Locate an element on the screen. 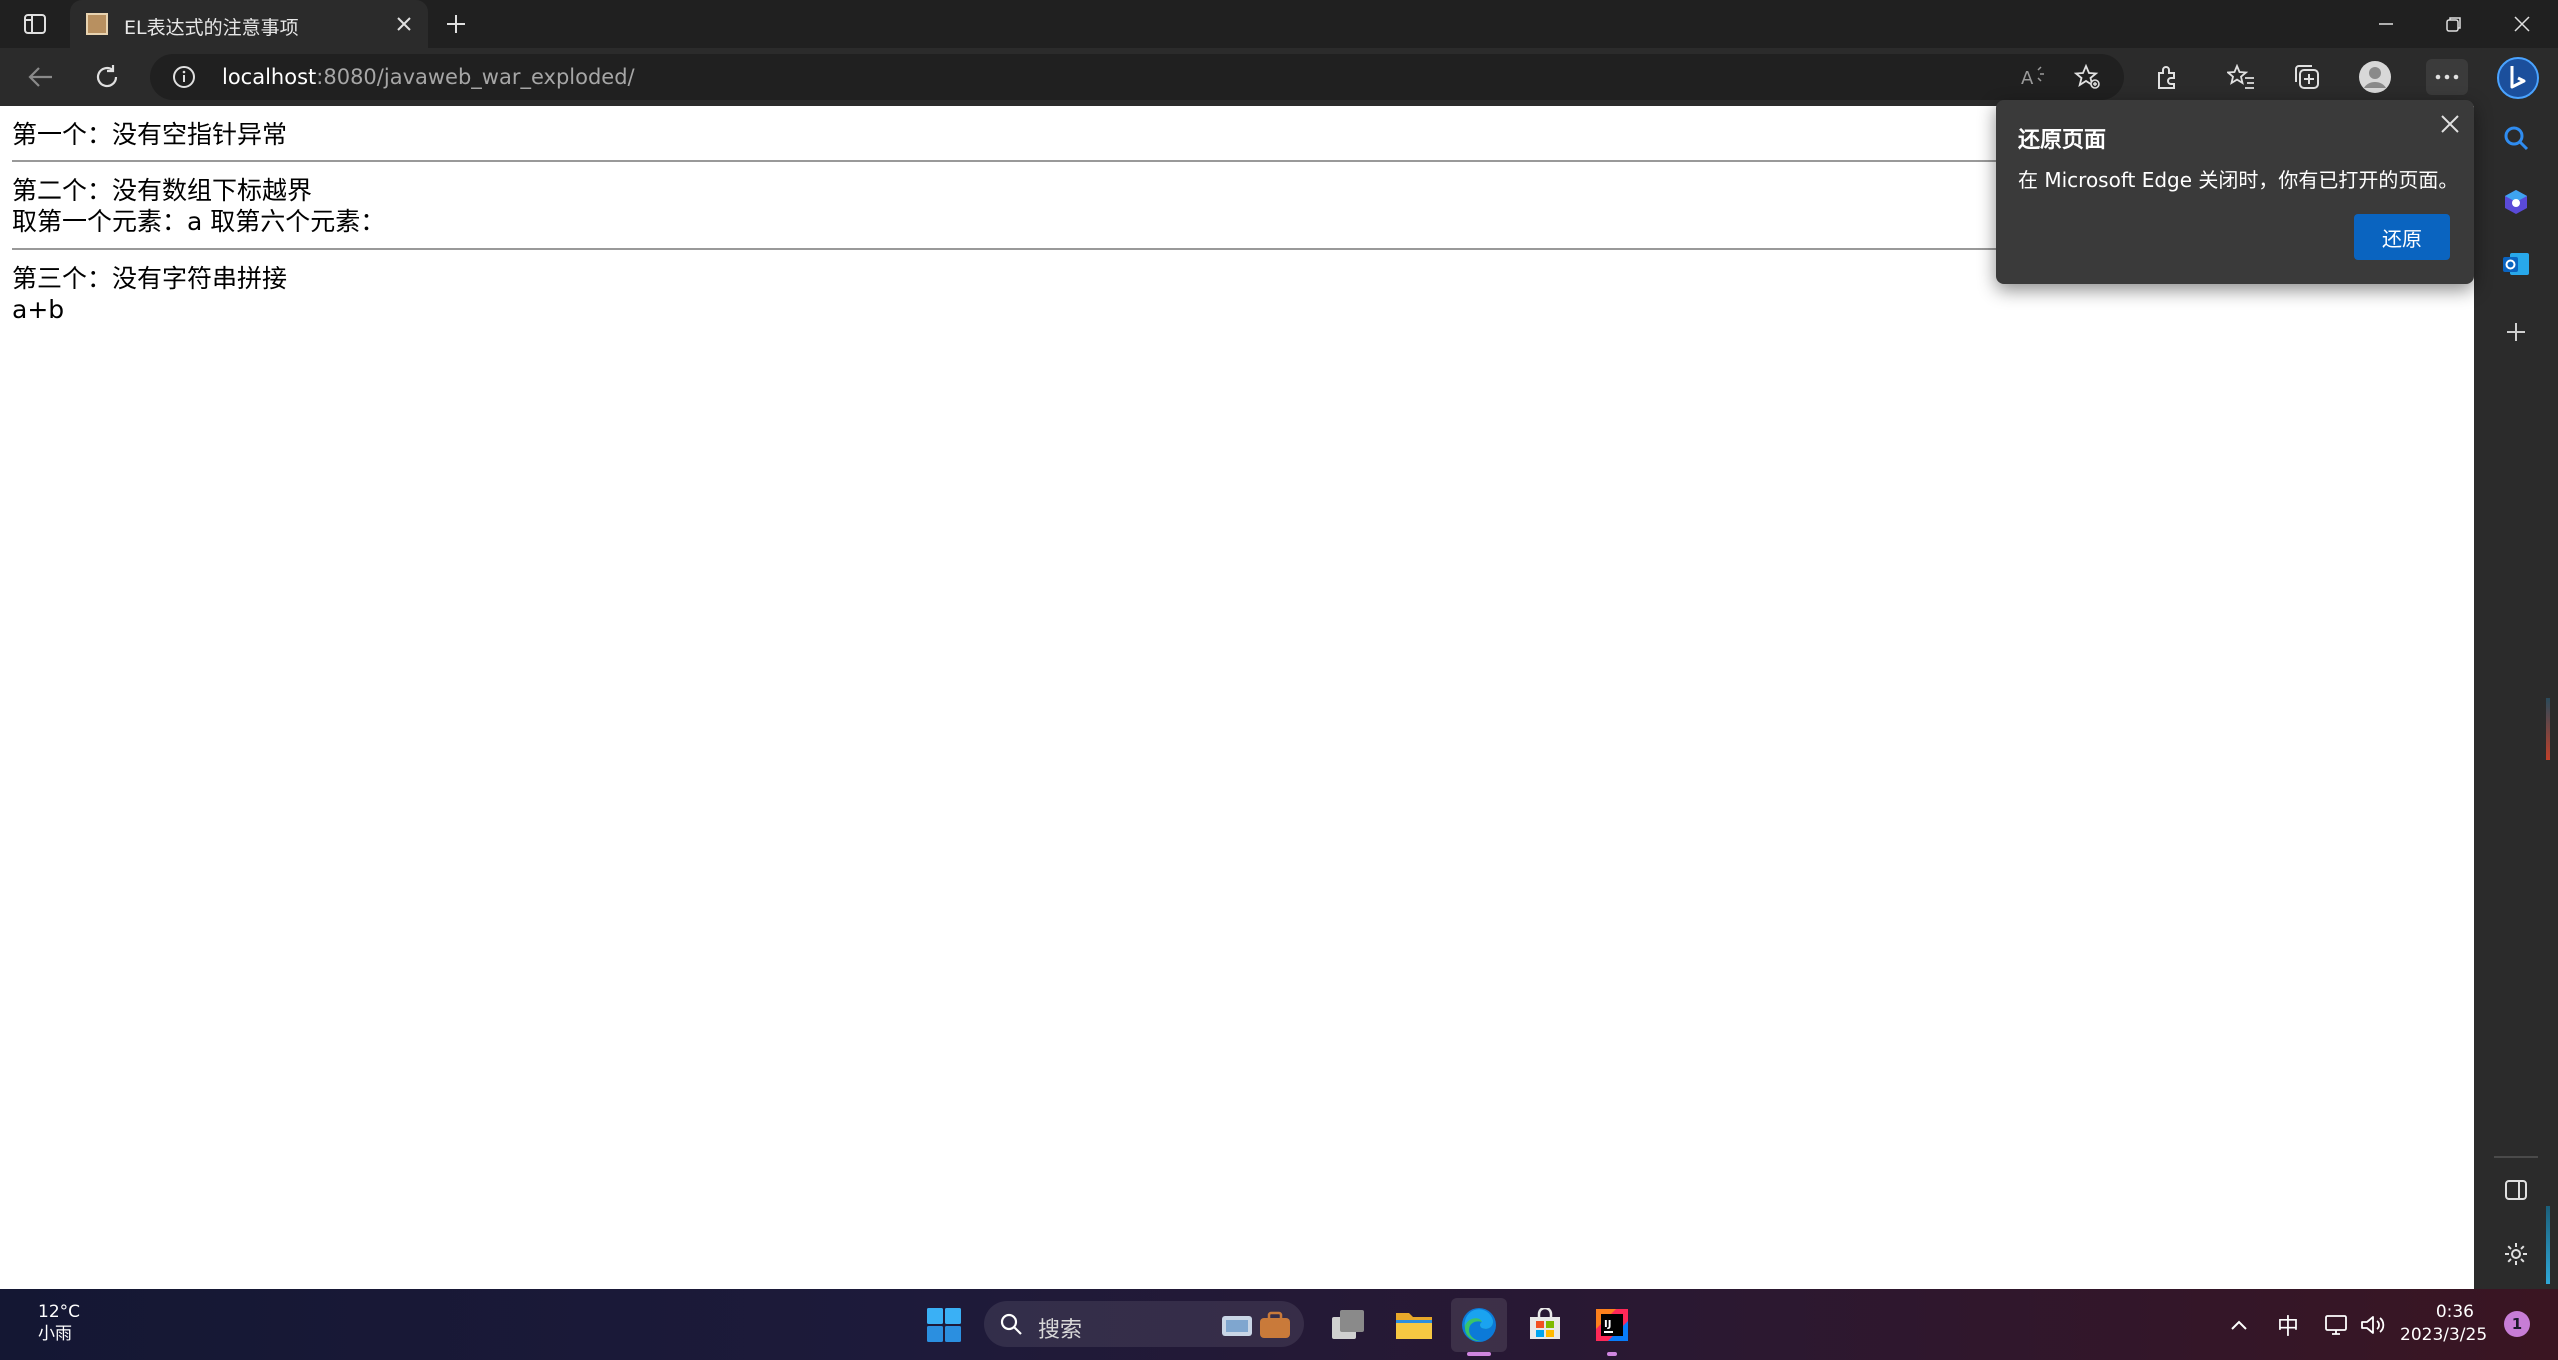 The image size is (2558, 1360). sidebar-divider is located at coordinates (2516, 1157).